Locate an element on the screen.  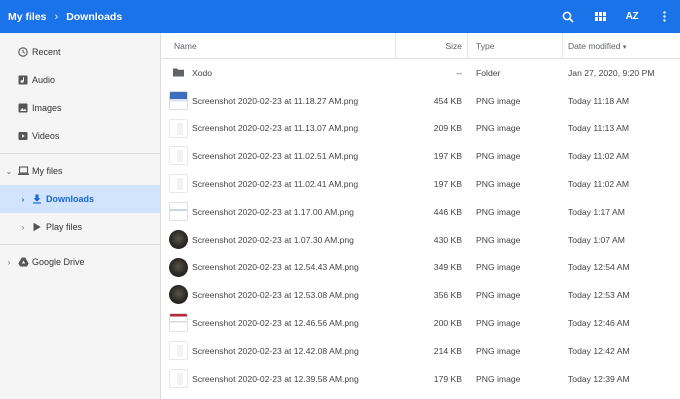
video-icon is located at coordinates (23, 136).